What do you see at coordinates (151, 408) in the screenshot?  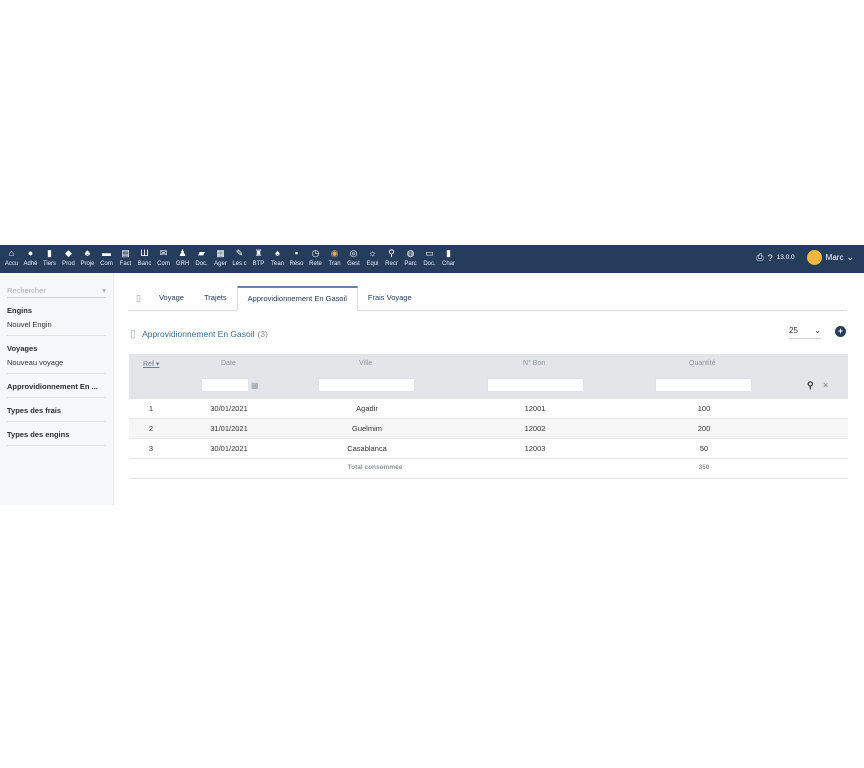 I see `cell-ref: 1` at bounding box center [151, 408].